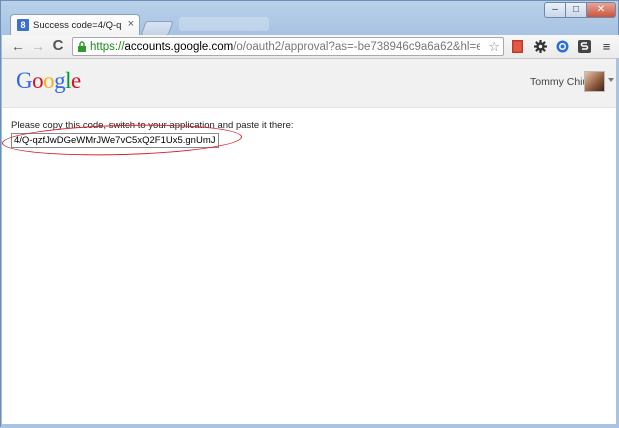  I want to click on tab-strip-background, so click(224, 24).